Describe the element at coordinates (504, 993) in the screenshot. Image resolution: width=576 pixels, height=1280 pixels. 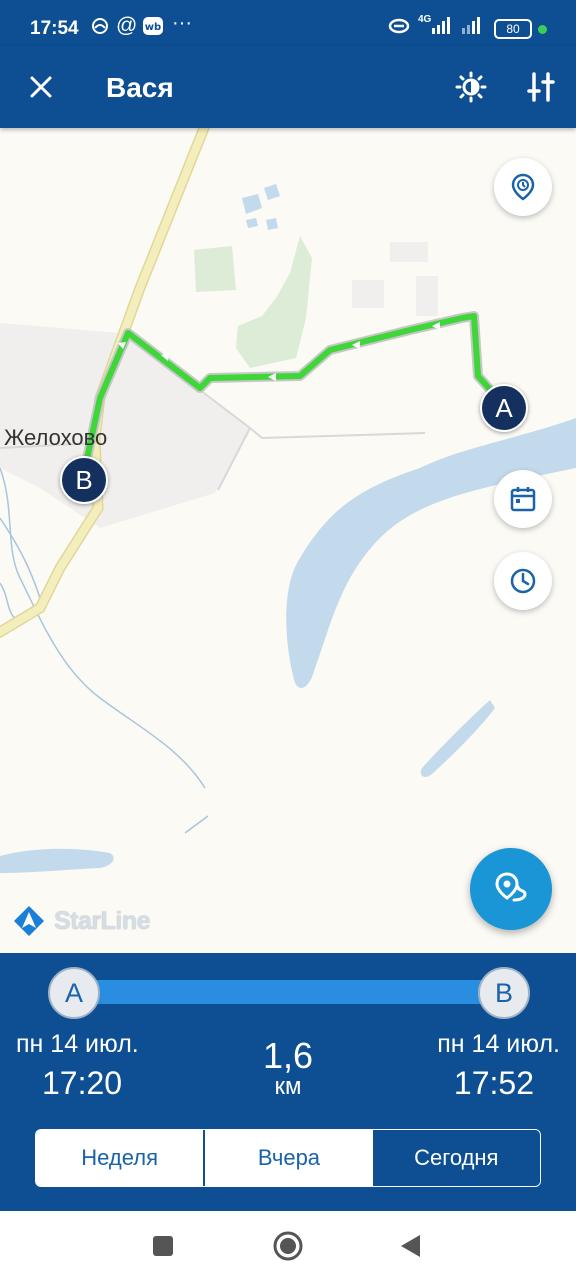
I see `range-end-handle: B` at that location.